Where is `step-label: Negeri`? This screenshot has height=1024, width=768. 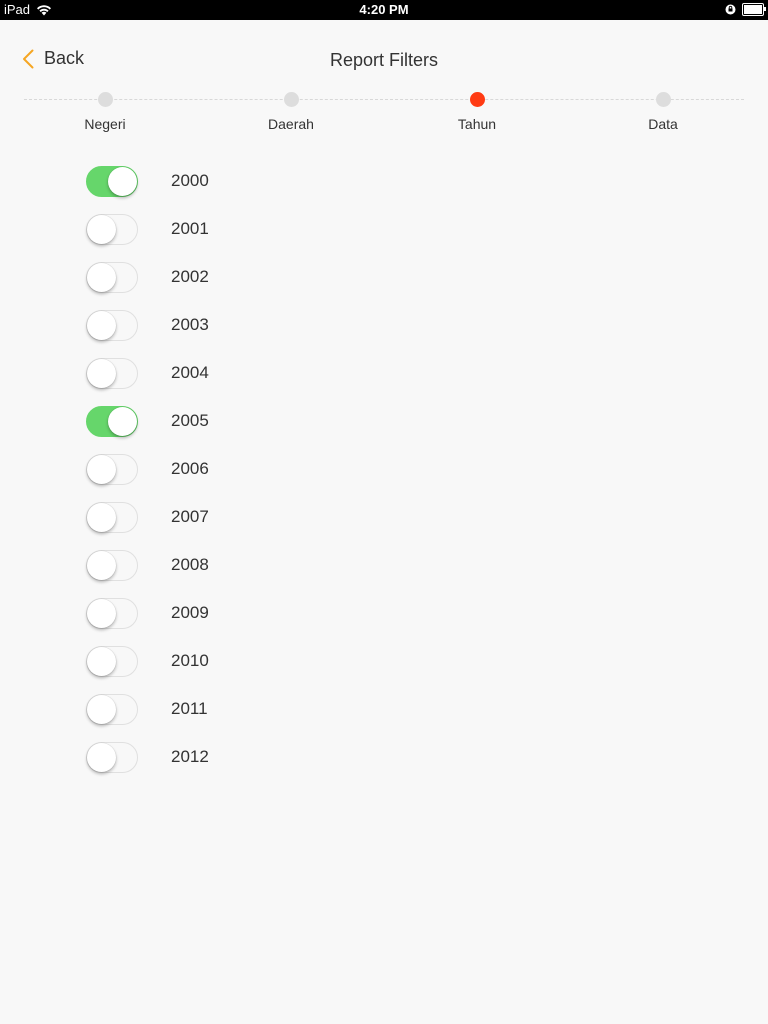
step-label: Negeri is located at coordinates (105, 124).